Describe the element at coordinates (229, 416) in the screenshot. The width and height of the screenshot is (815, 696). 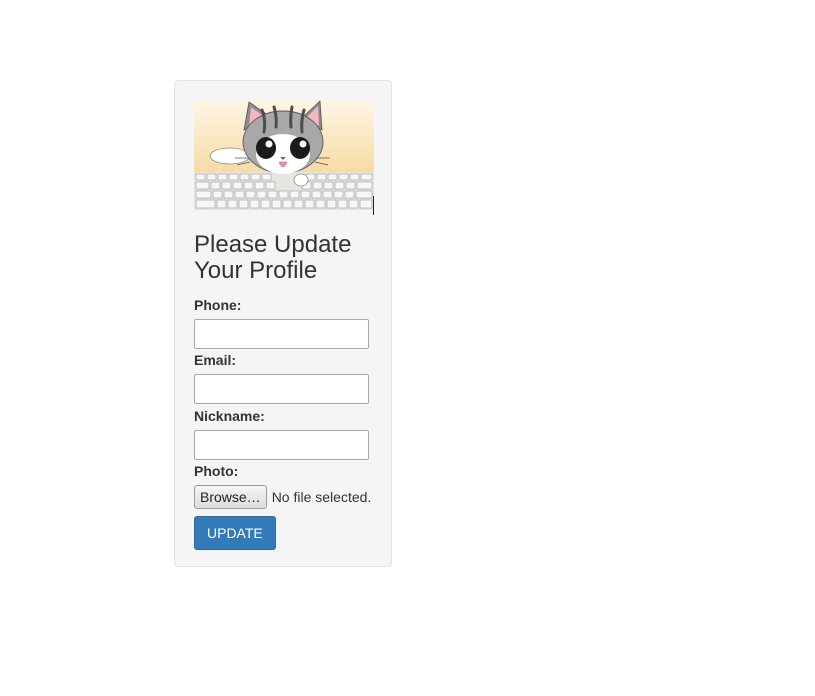
I see `nickname-label: Nickname:` at that location.